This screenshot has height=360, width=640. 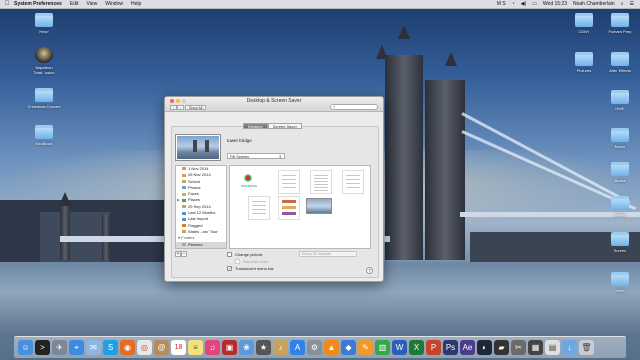 I want to click on vlc-icon: ▲, so click(x=331, y=347).